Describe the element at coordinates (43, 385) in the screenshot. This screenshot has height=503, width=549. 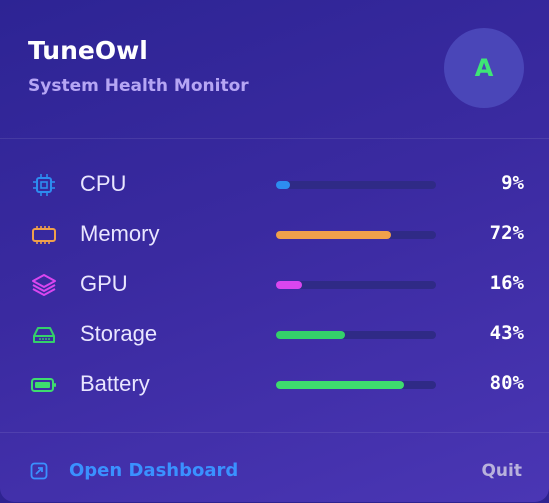
I see `battery-icon` at that location.